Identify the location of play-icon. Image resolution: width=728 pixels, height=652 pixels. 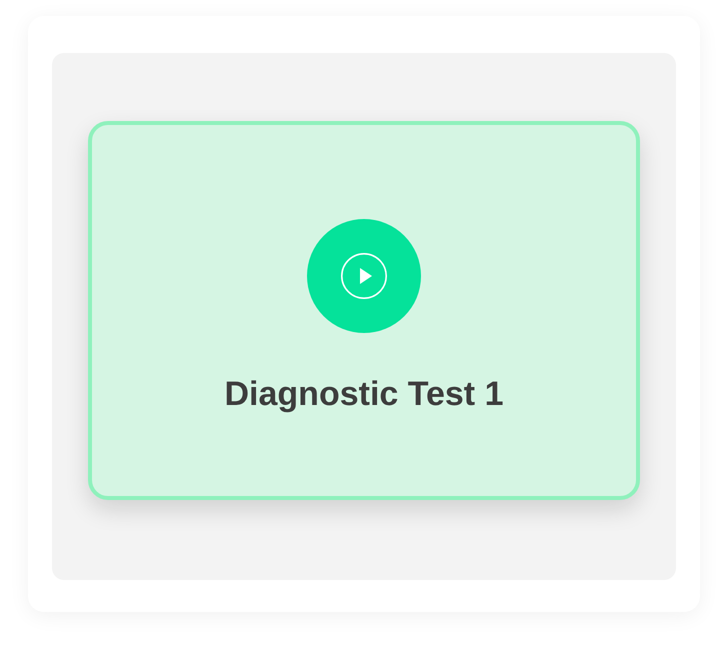
(364, 276).